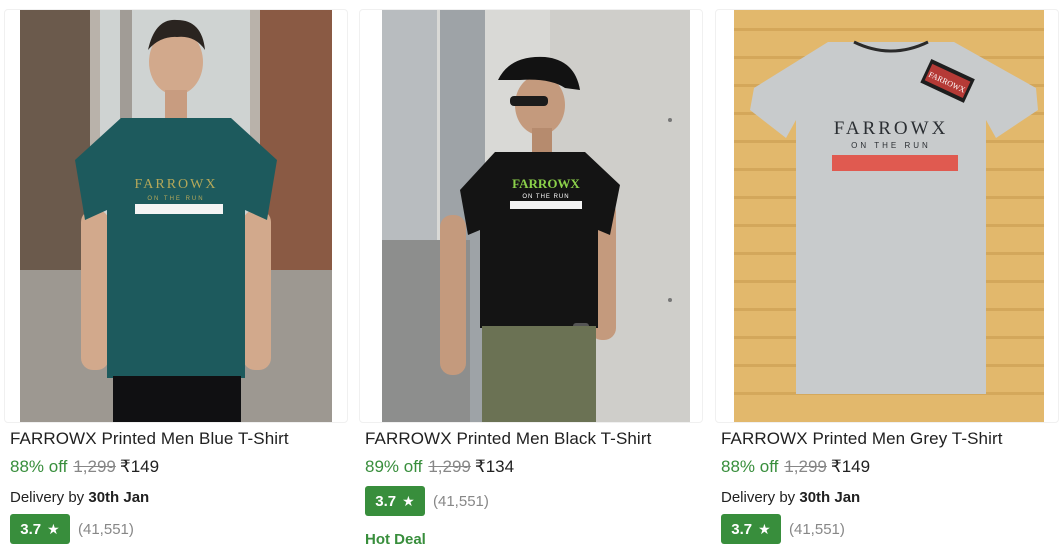  I want to click on hot-deal-tag: Hot Deal, so click(395, 539).